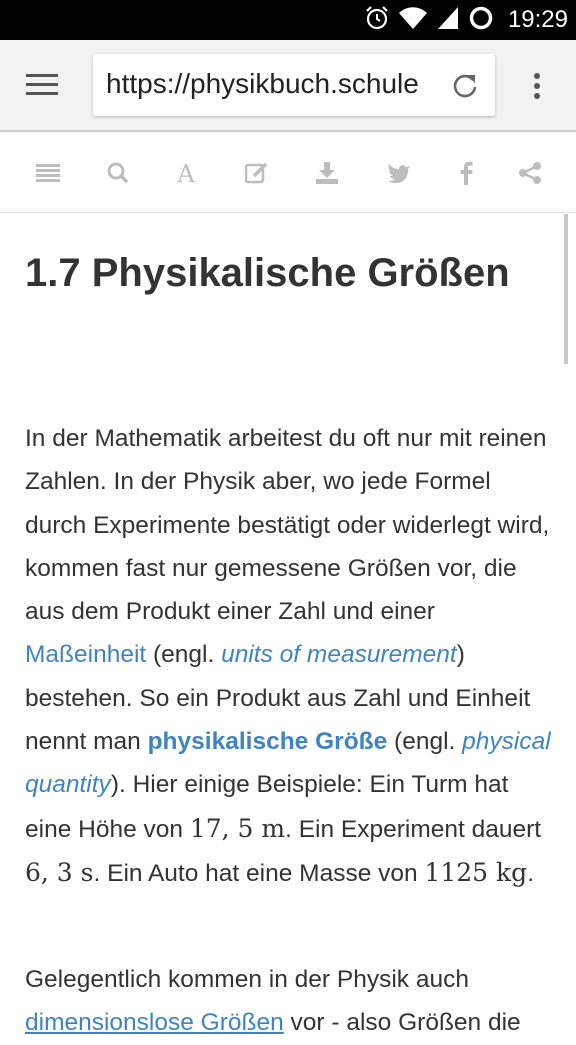 The height and width of the screenshot is (1045, 576). What do you see at coordinates (413, 829) in the screenshot?
I see `text: . Ein Experiment dauert` at bounding box center [413, 829].